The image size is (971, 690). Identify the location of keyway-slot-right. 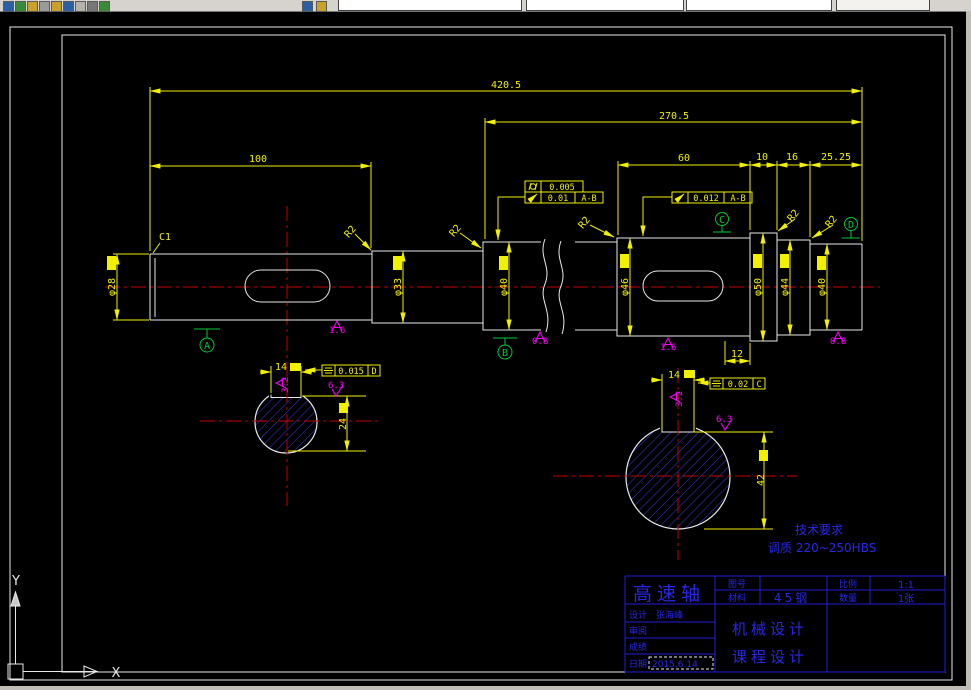
(683, 286).